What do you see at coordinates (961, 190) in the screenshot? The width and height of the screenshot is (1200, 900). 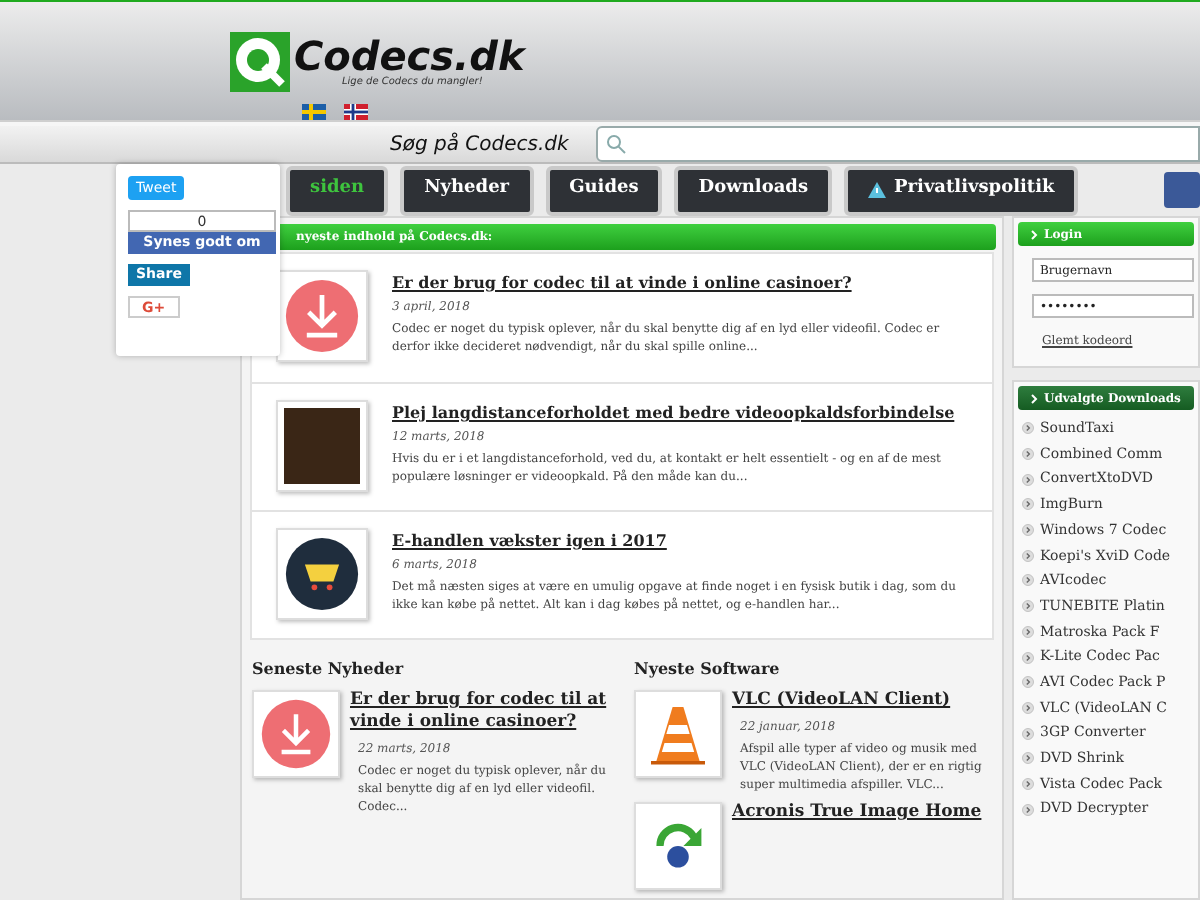 I see `nav-tab: Privatlivspolitik` at bounding box center [961, 190].